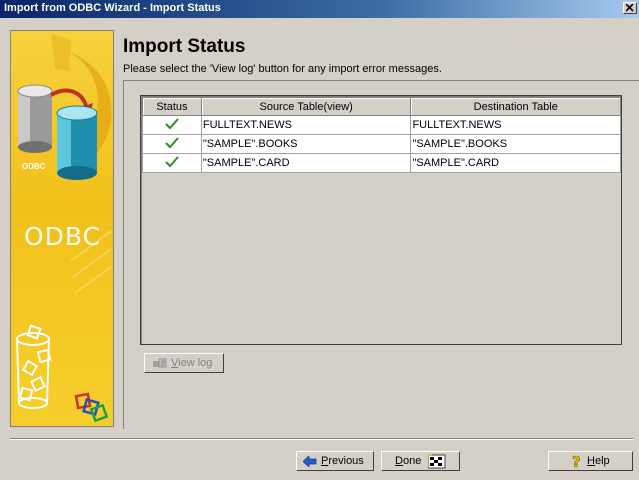 This screenshot has width=639, height=480. What do you see at coordinates (91, 407) in the screenshot?
I see `colored-squares-icon` at bounding box center [91, 407].